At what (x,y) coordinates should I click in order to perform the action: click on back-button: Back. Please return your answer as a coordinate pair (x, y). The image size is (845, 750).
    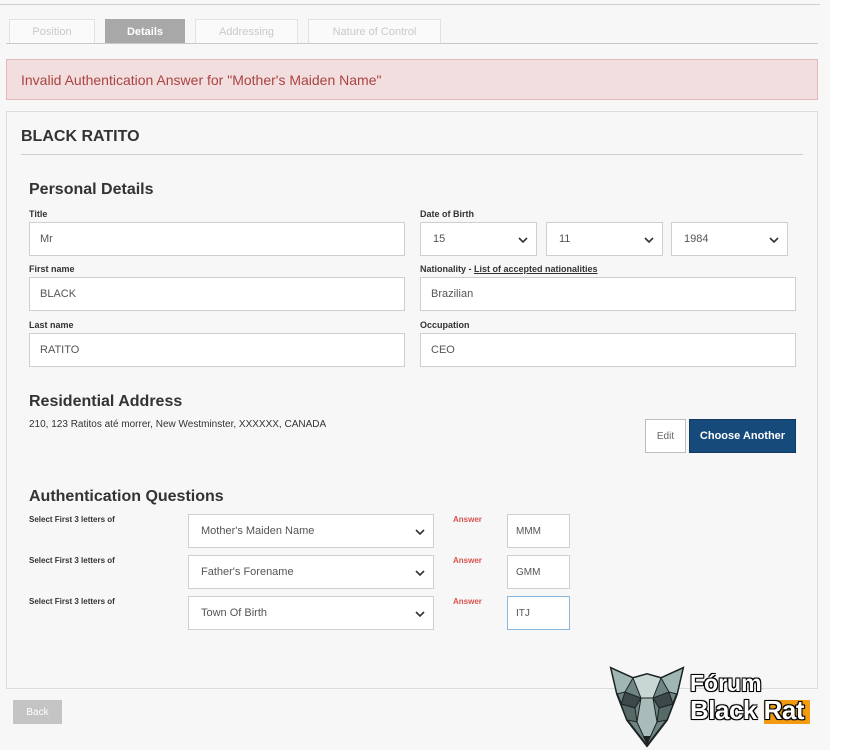
    Looking at the image, I should click on (37, 712).